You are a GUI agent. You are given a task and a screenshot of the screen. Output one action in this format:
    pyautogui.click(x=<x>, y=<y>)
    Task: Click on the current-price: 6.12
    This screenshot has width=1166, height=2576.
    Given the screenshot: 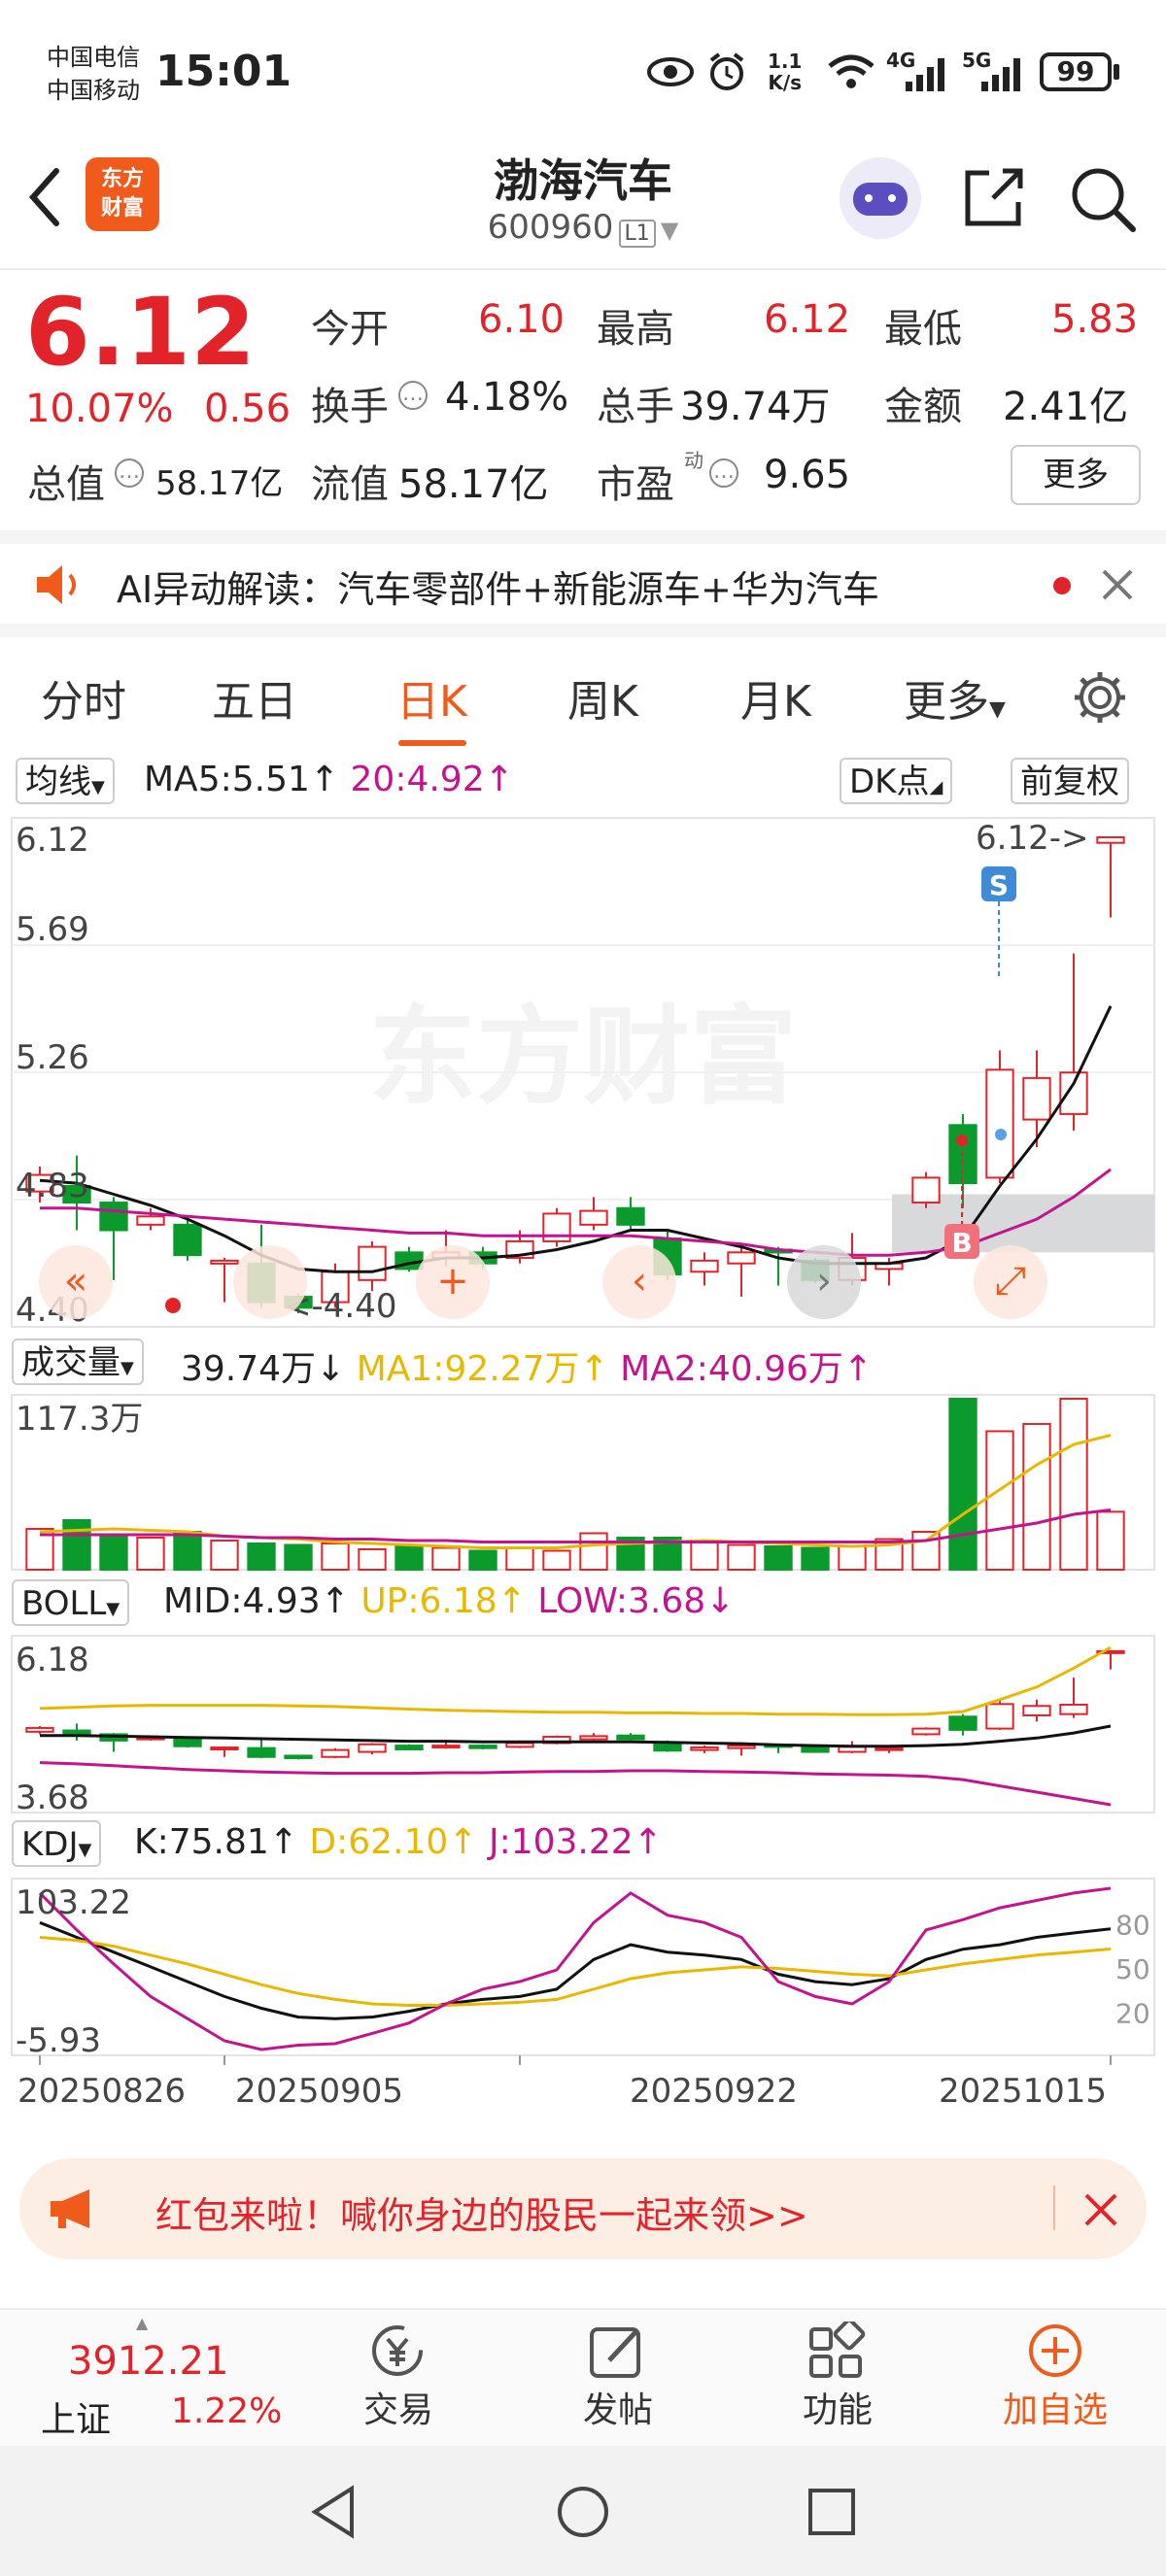 What is the action you would take?
    pyautogui.click(x=140, y=332)
    